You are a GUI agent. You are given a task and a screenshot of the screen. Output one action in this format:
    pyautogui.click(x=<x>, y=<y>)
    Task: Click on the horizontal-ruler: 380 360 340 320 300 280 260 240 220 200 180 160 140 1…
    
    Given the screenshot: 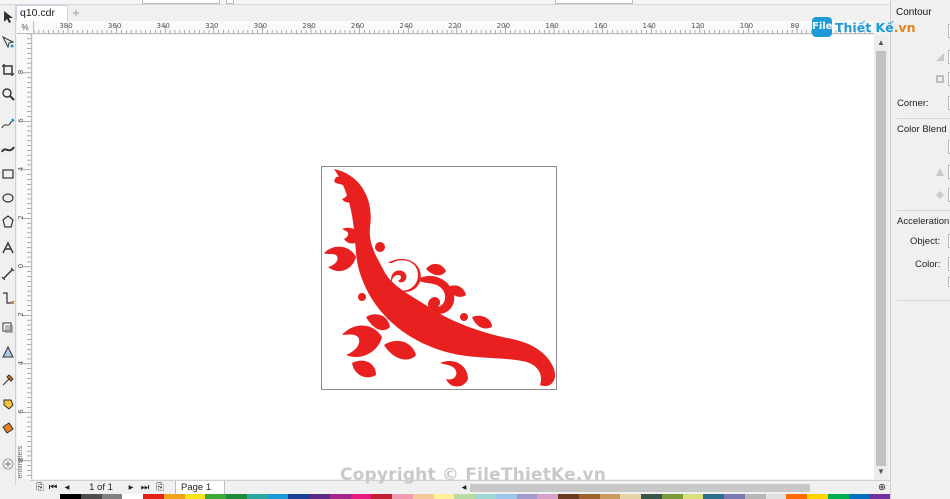 What is the action you would take?
    pyautogui.click(x=454, y=27)
    